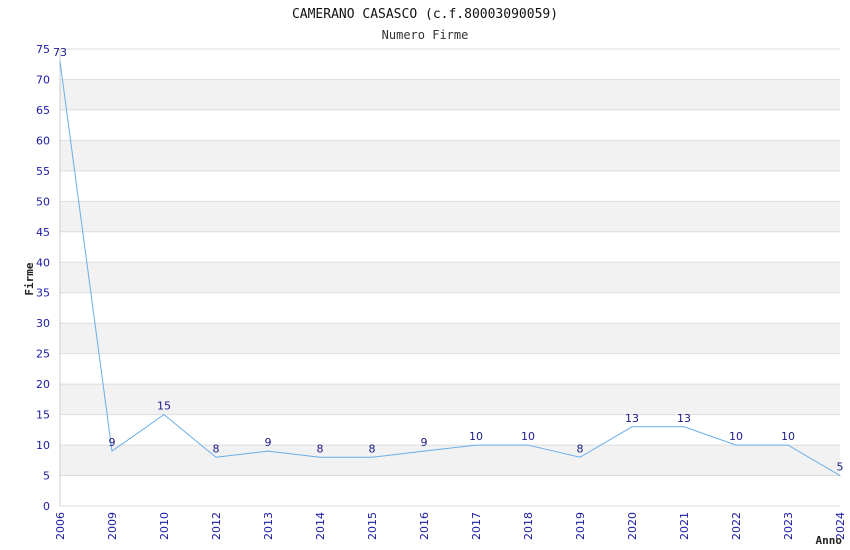 The image size is (850, 550). I want to click on y-tick-label: 50, so click(43, 201).